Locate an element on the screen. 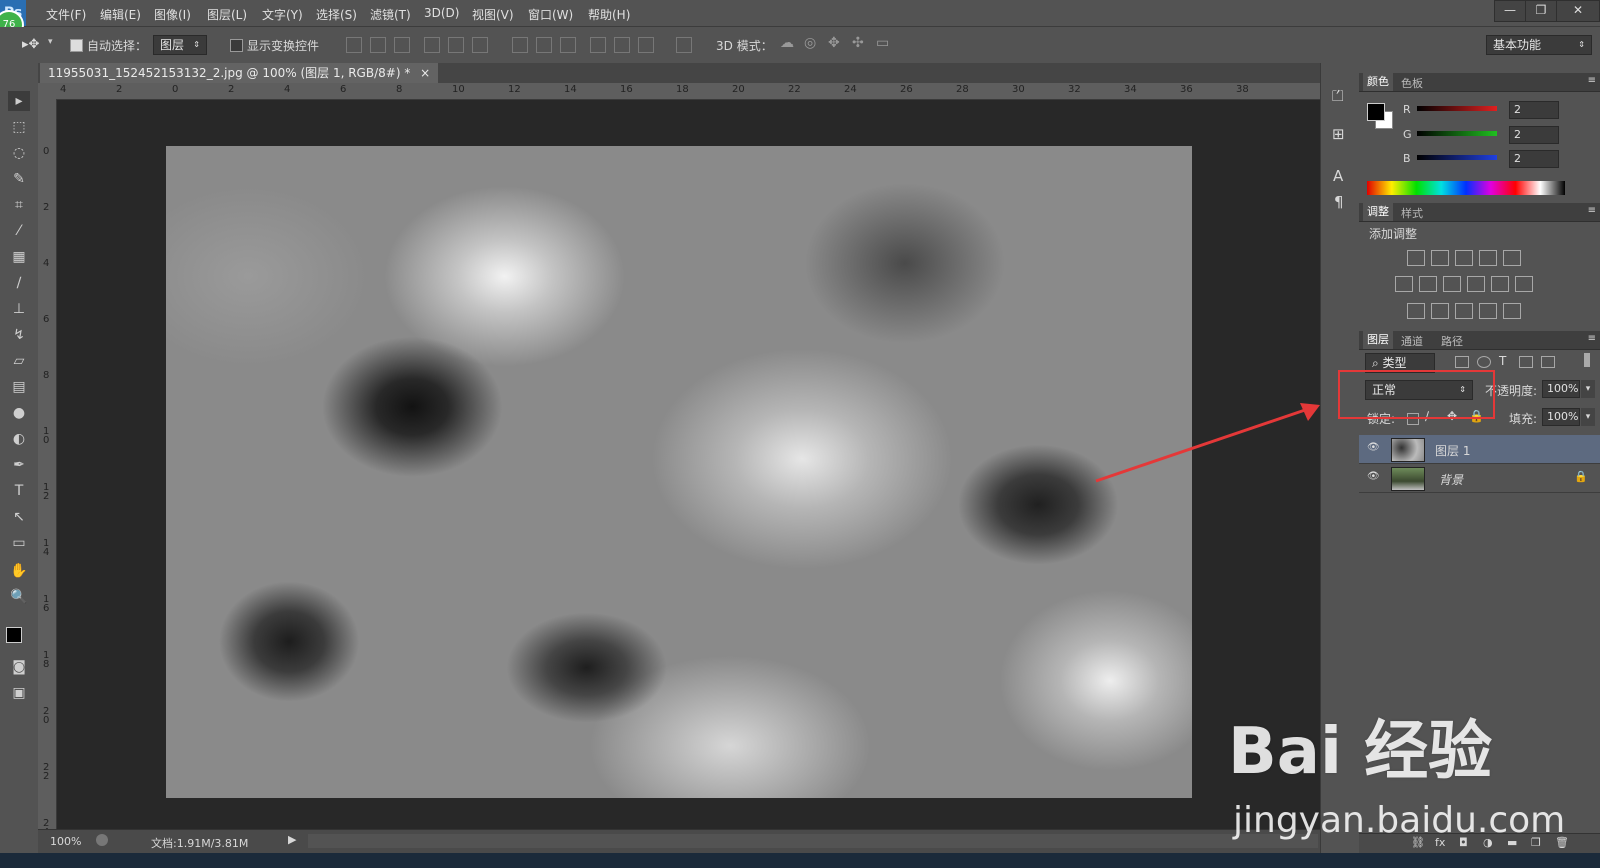  menu-filter: 滤镜(T) is located at coordinates (390, 14).